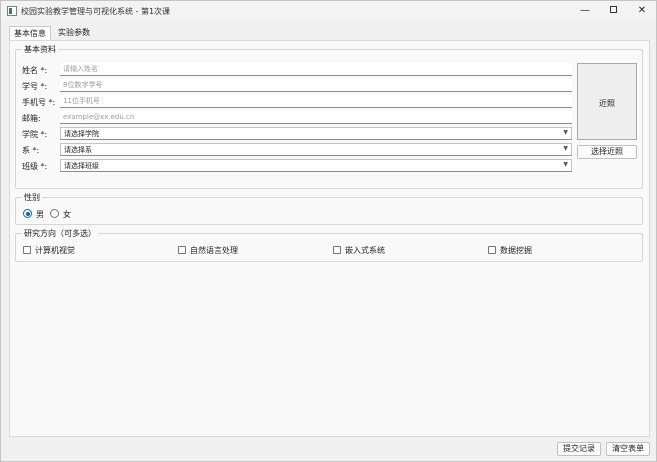 This screenshot has width=657, height=462. I want to click on close-button: ✕, so click(642, 11).